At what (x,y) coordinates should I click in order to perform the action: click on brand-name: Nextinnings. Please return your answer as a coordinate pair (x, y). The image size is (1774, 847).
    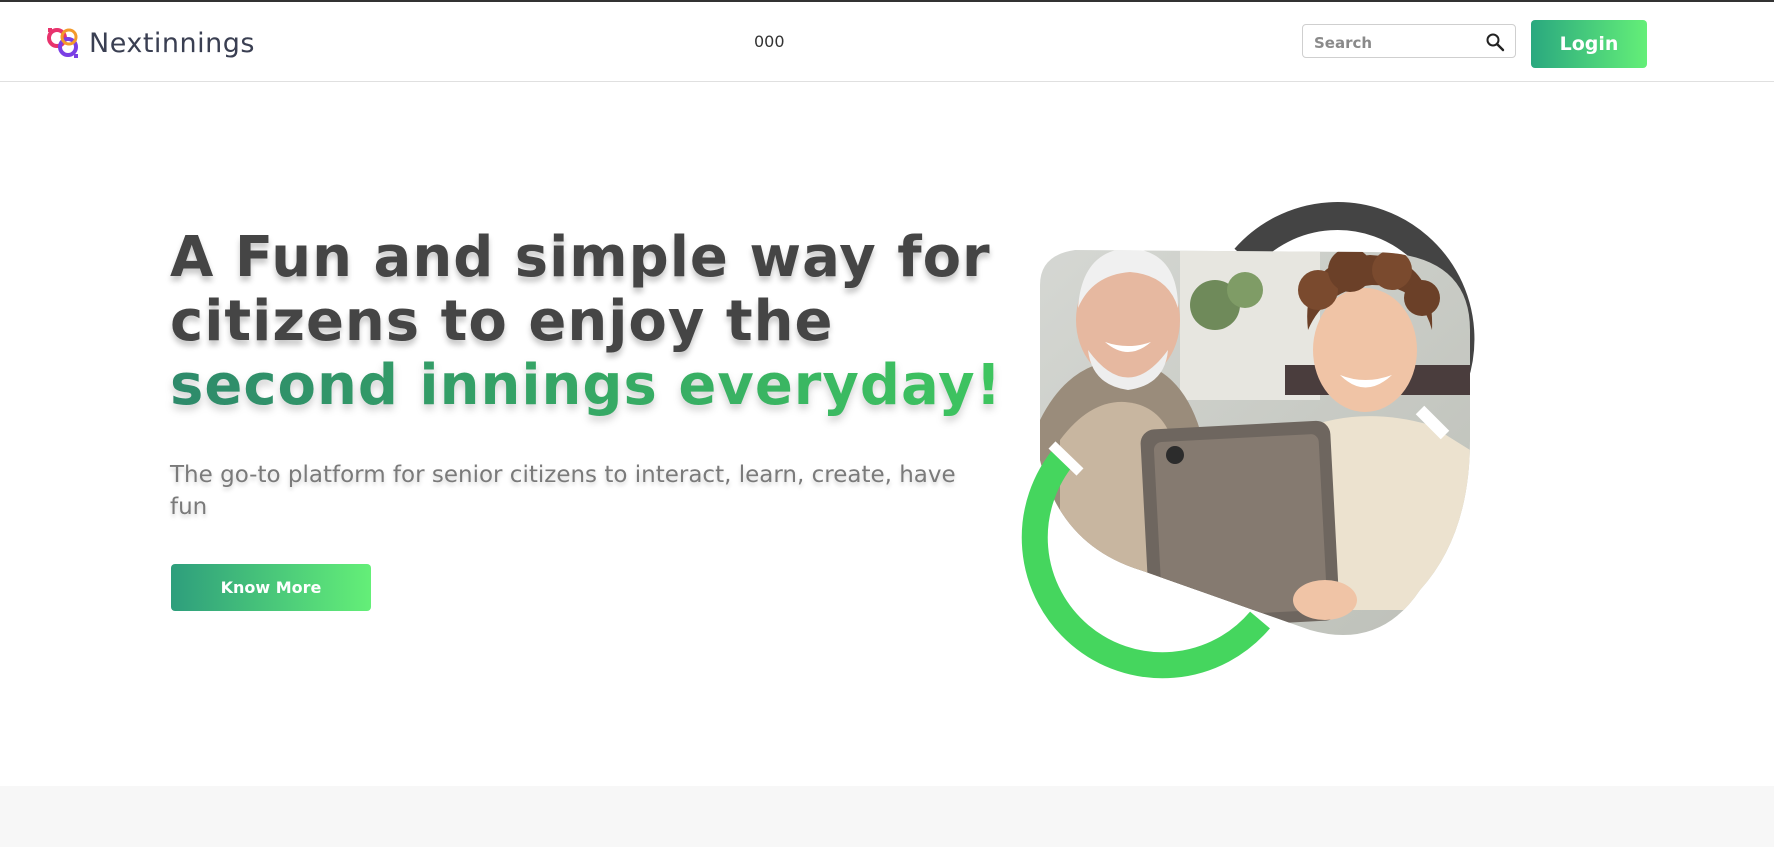
    Looking at the image, I should click on (172, 43).